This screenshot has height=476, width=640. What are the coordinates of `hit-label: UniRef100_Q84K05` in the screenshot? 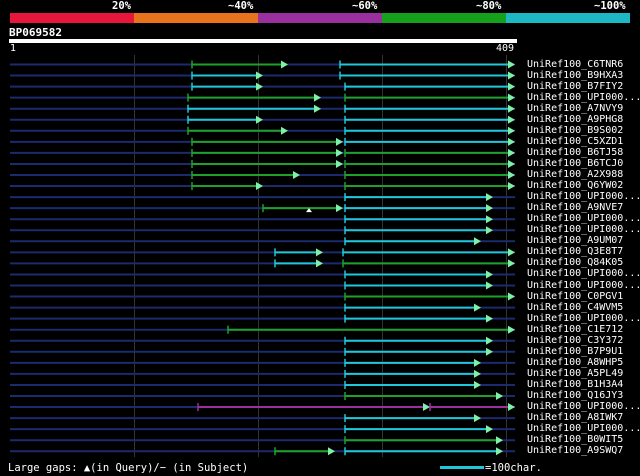 It's located at (575, 262).